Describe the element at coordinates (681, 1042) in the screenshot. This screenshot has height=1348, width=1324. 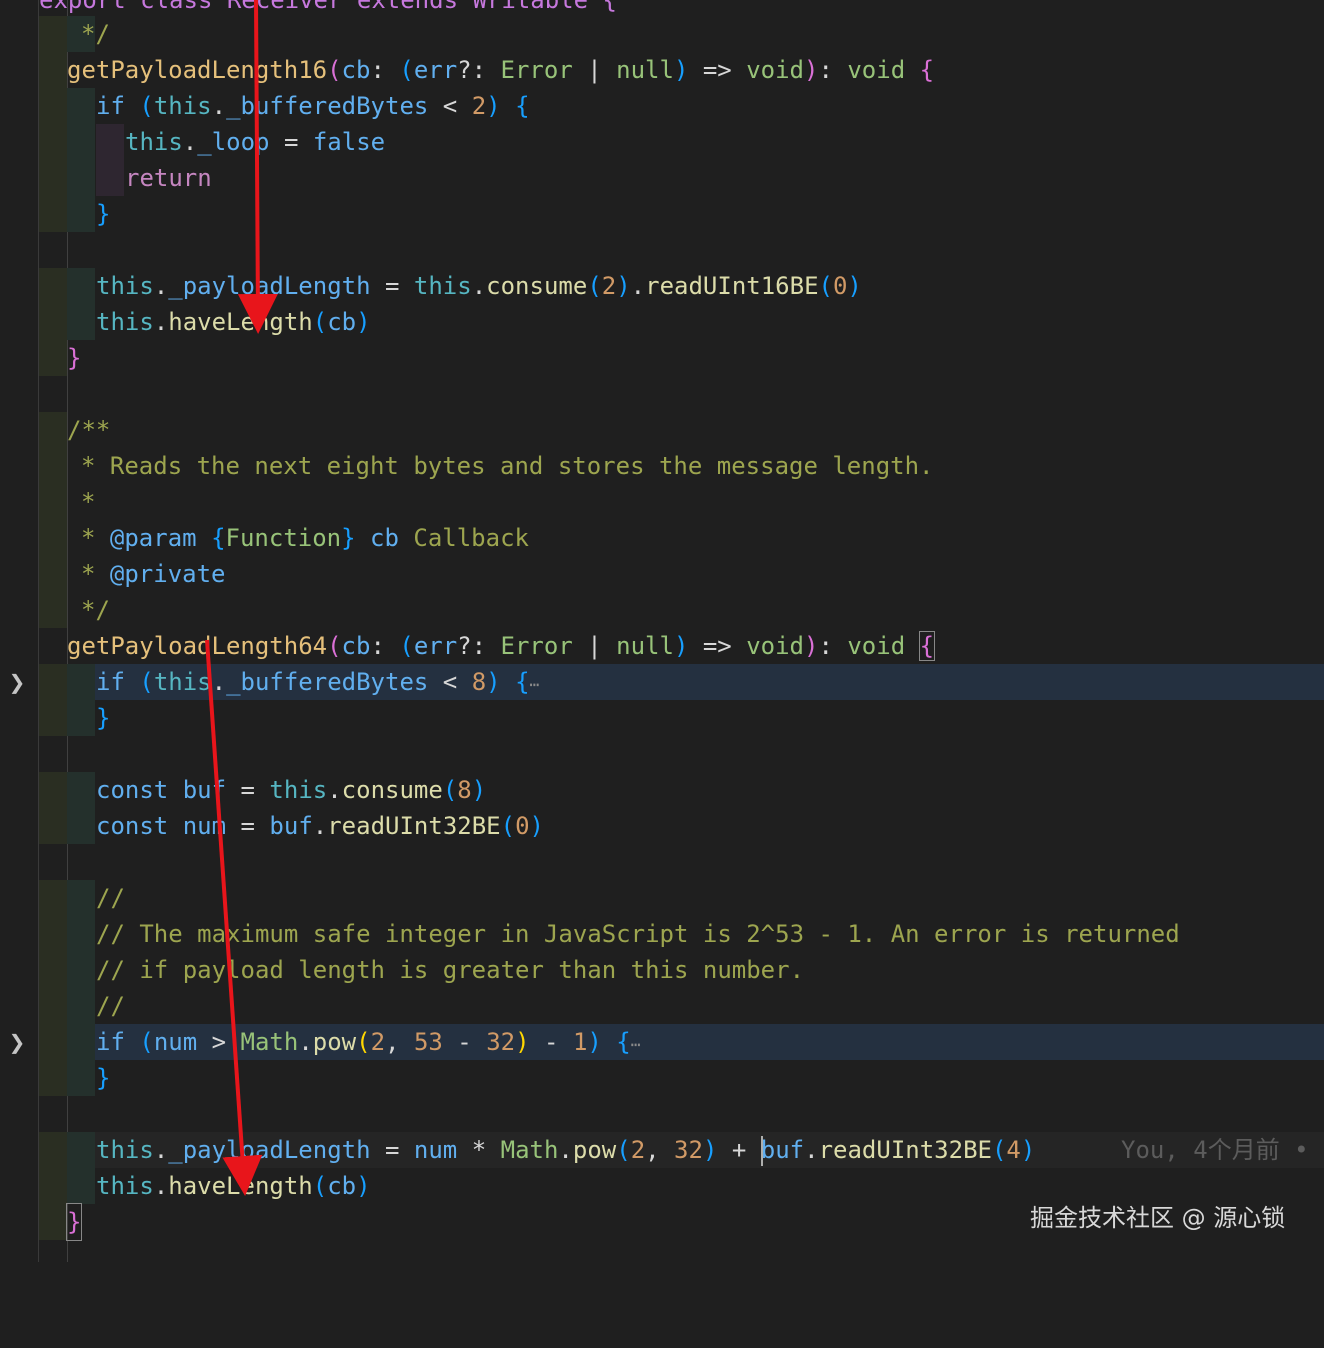
I see `code-line-folded: if (num > Math.pow(2, 53 - 32) - 1) {⋯` at that location.